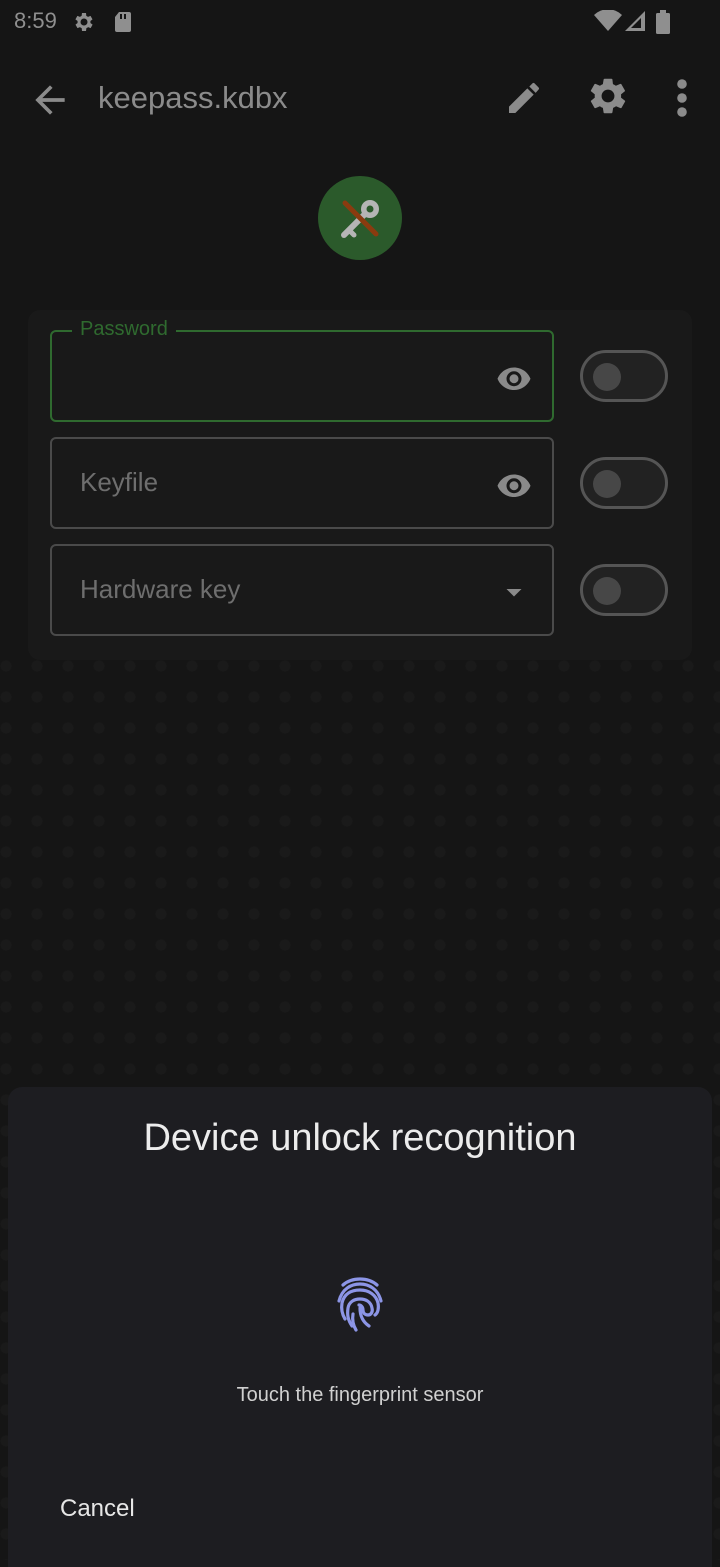 This screenshot has height=1567, width=720. I want to click on status-time: 8:59, so click(35, 20).